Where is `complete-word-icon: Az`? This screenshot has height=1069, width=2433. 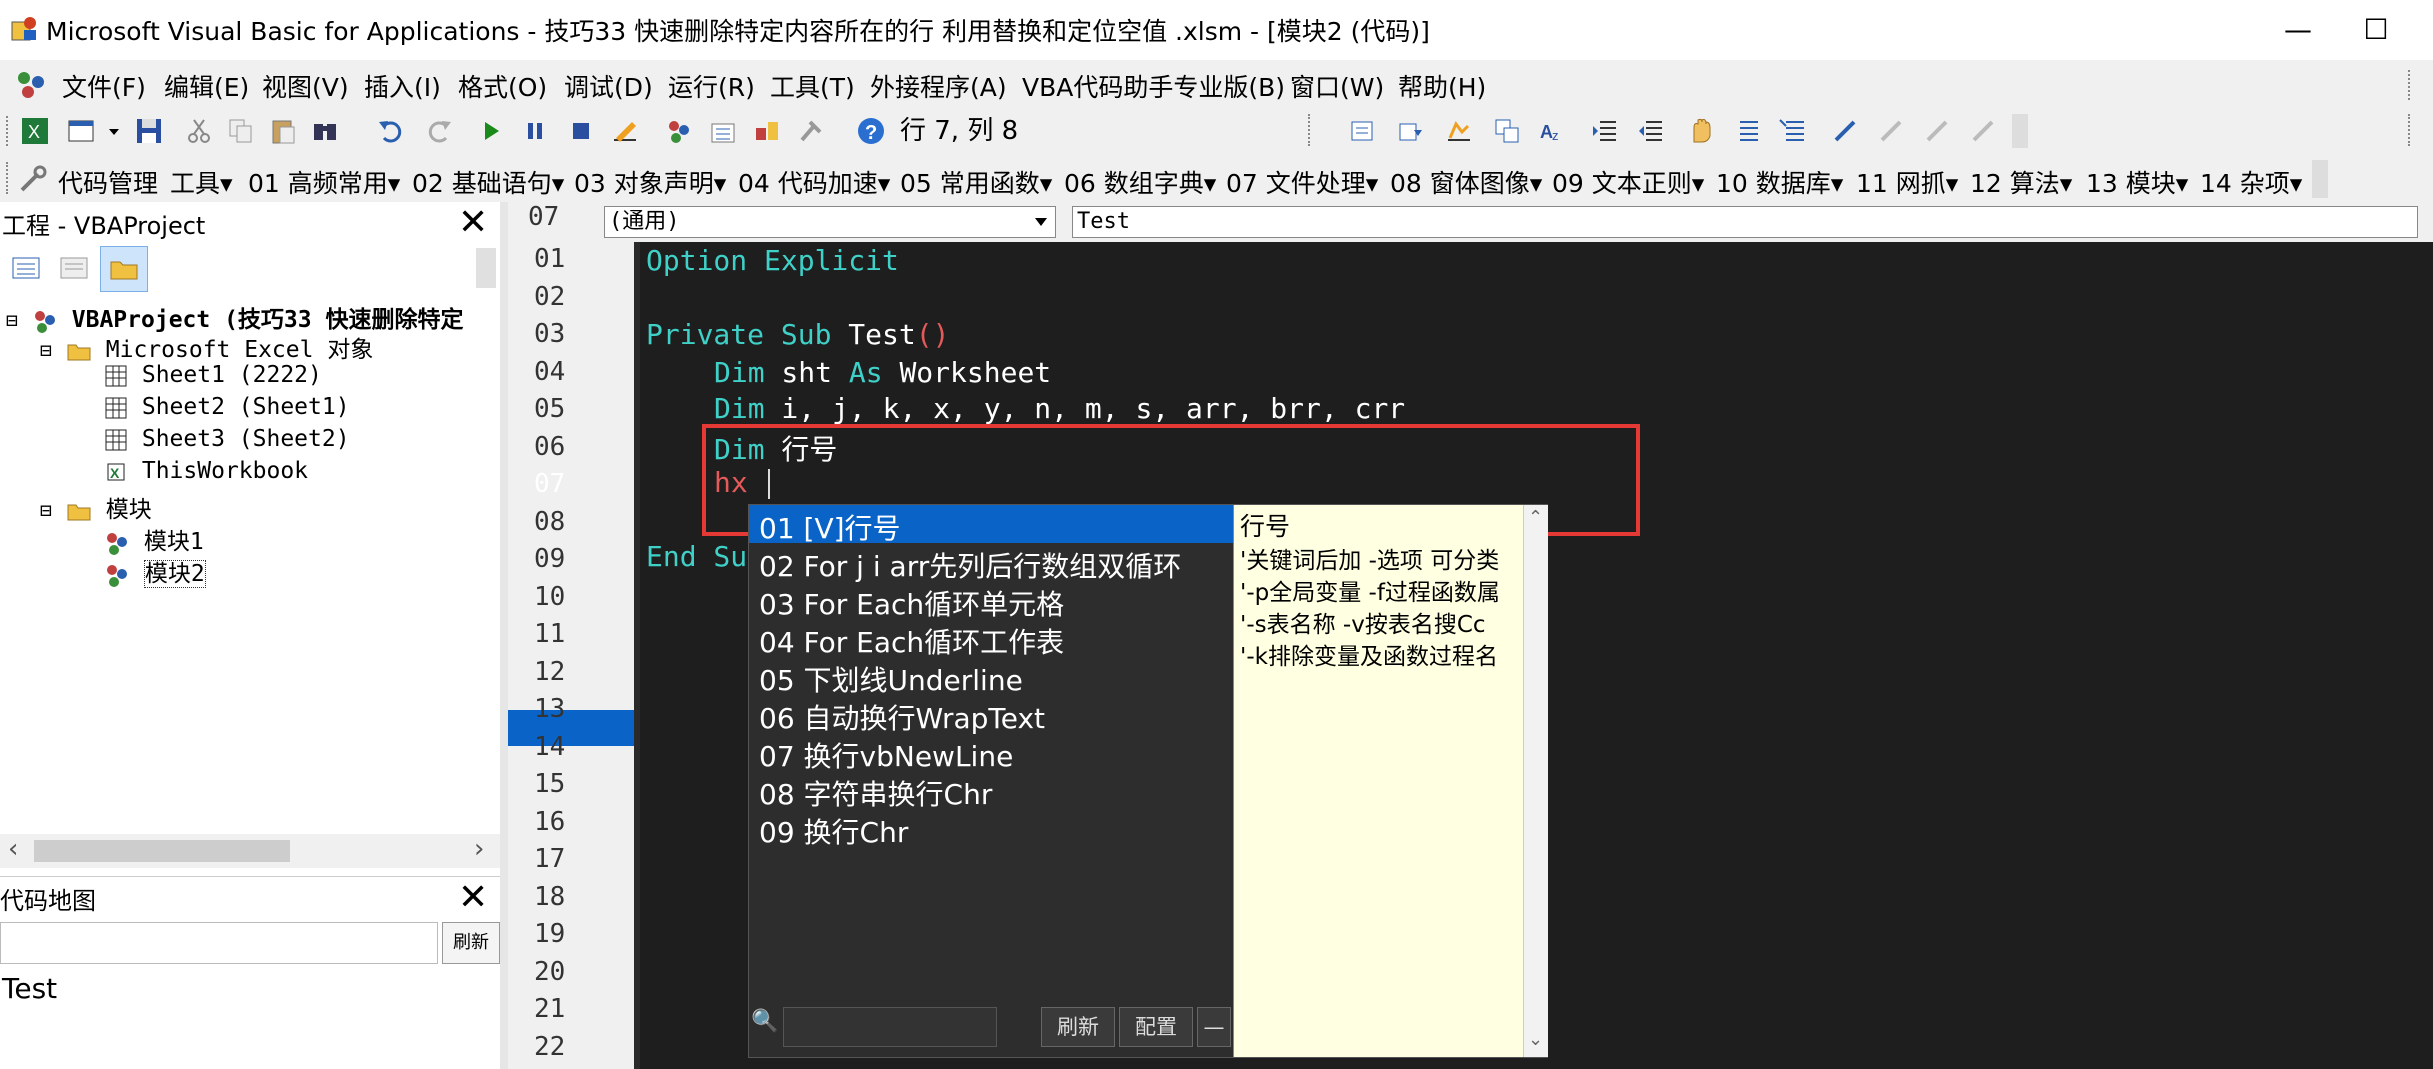 complete-word-icon: Az is located at coordinates (1553, 131).